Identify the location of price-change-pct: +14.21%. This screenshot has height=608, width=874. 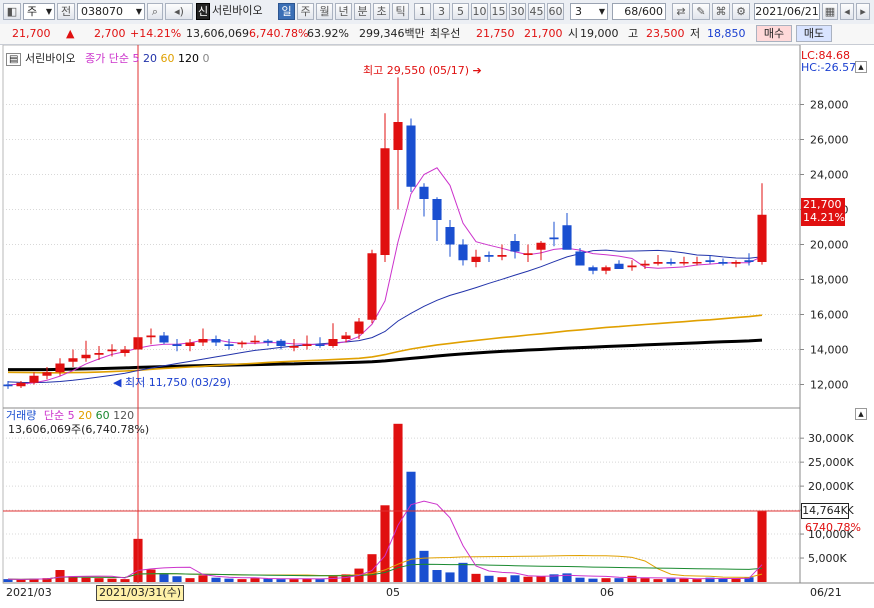
(156, 33).